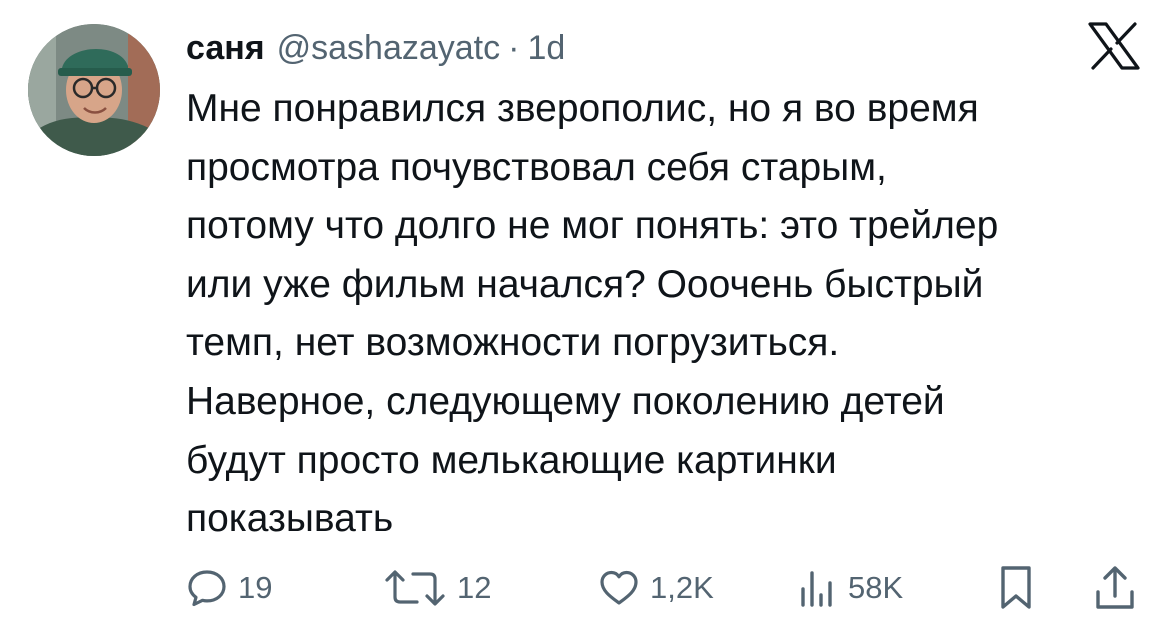 This screenshot has height=640, width=1170. What do you see at coordinates (585, 588) in the screenshot?
I see `tweet-action-bar: 19 12 1,2K 58K` at bounding box center [585, 588].